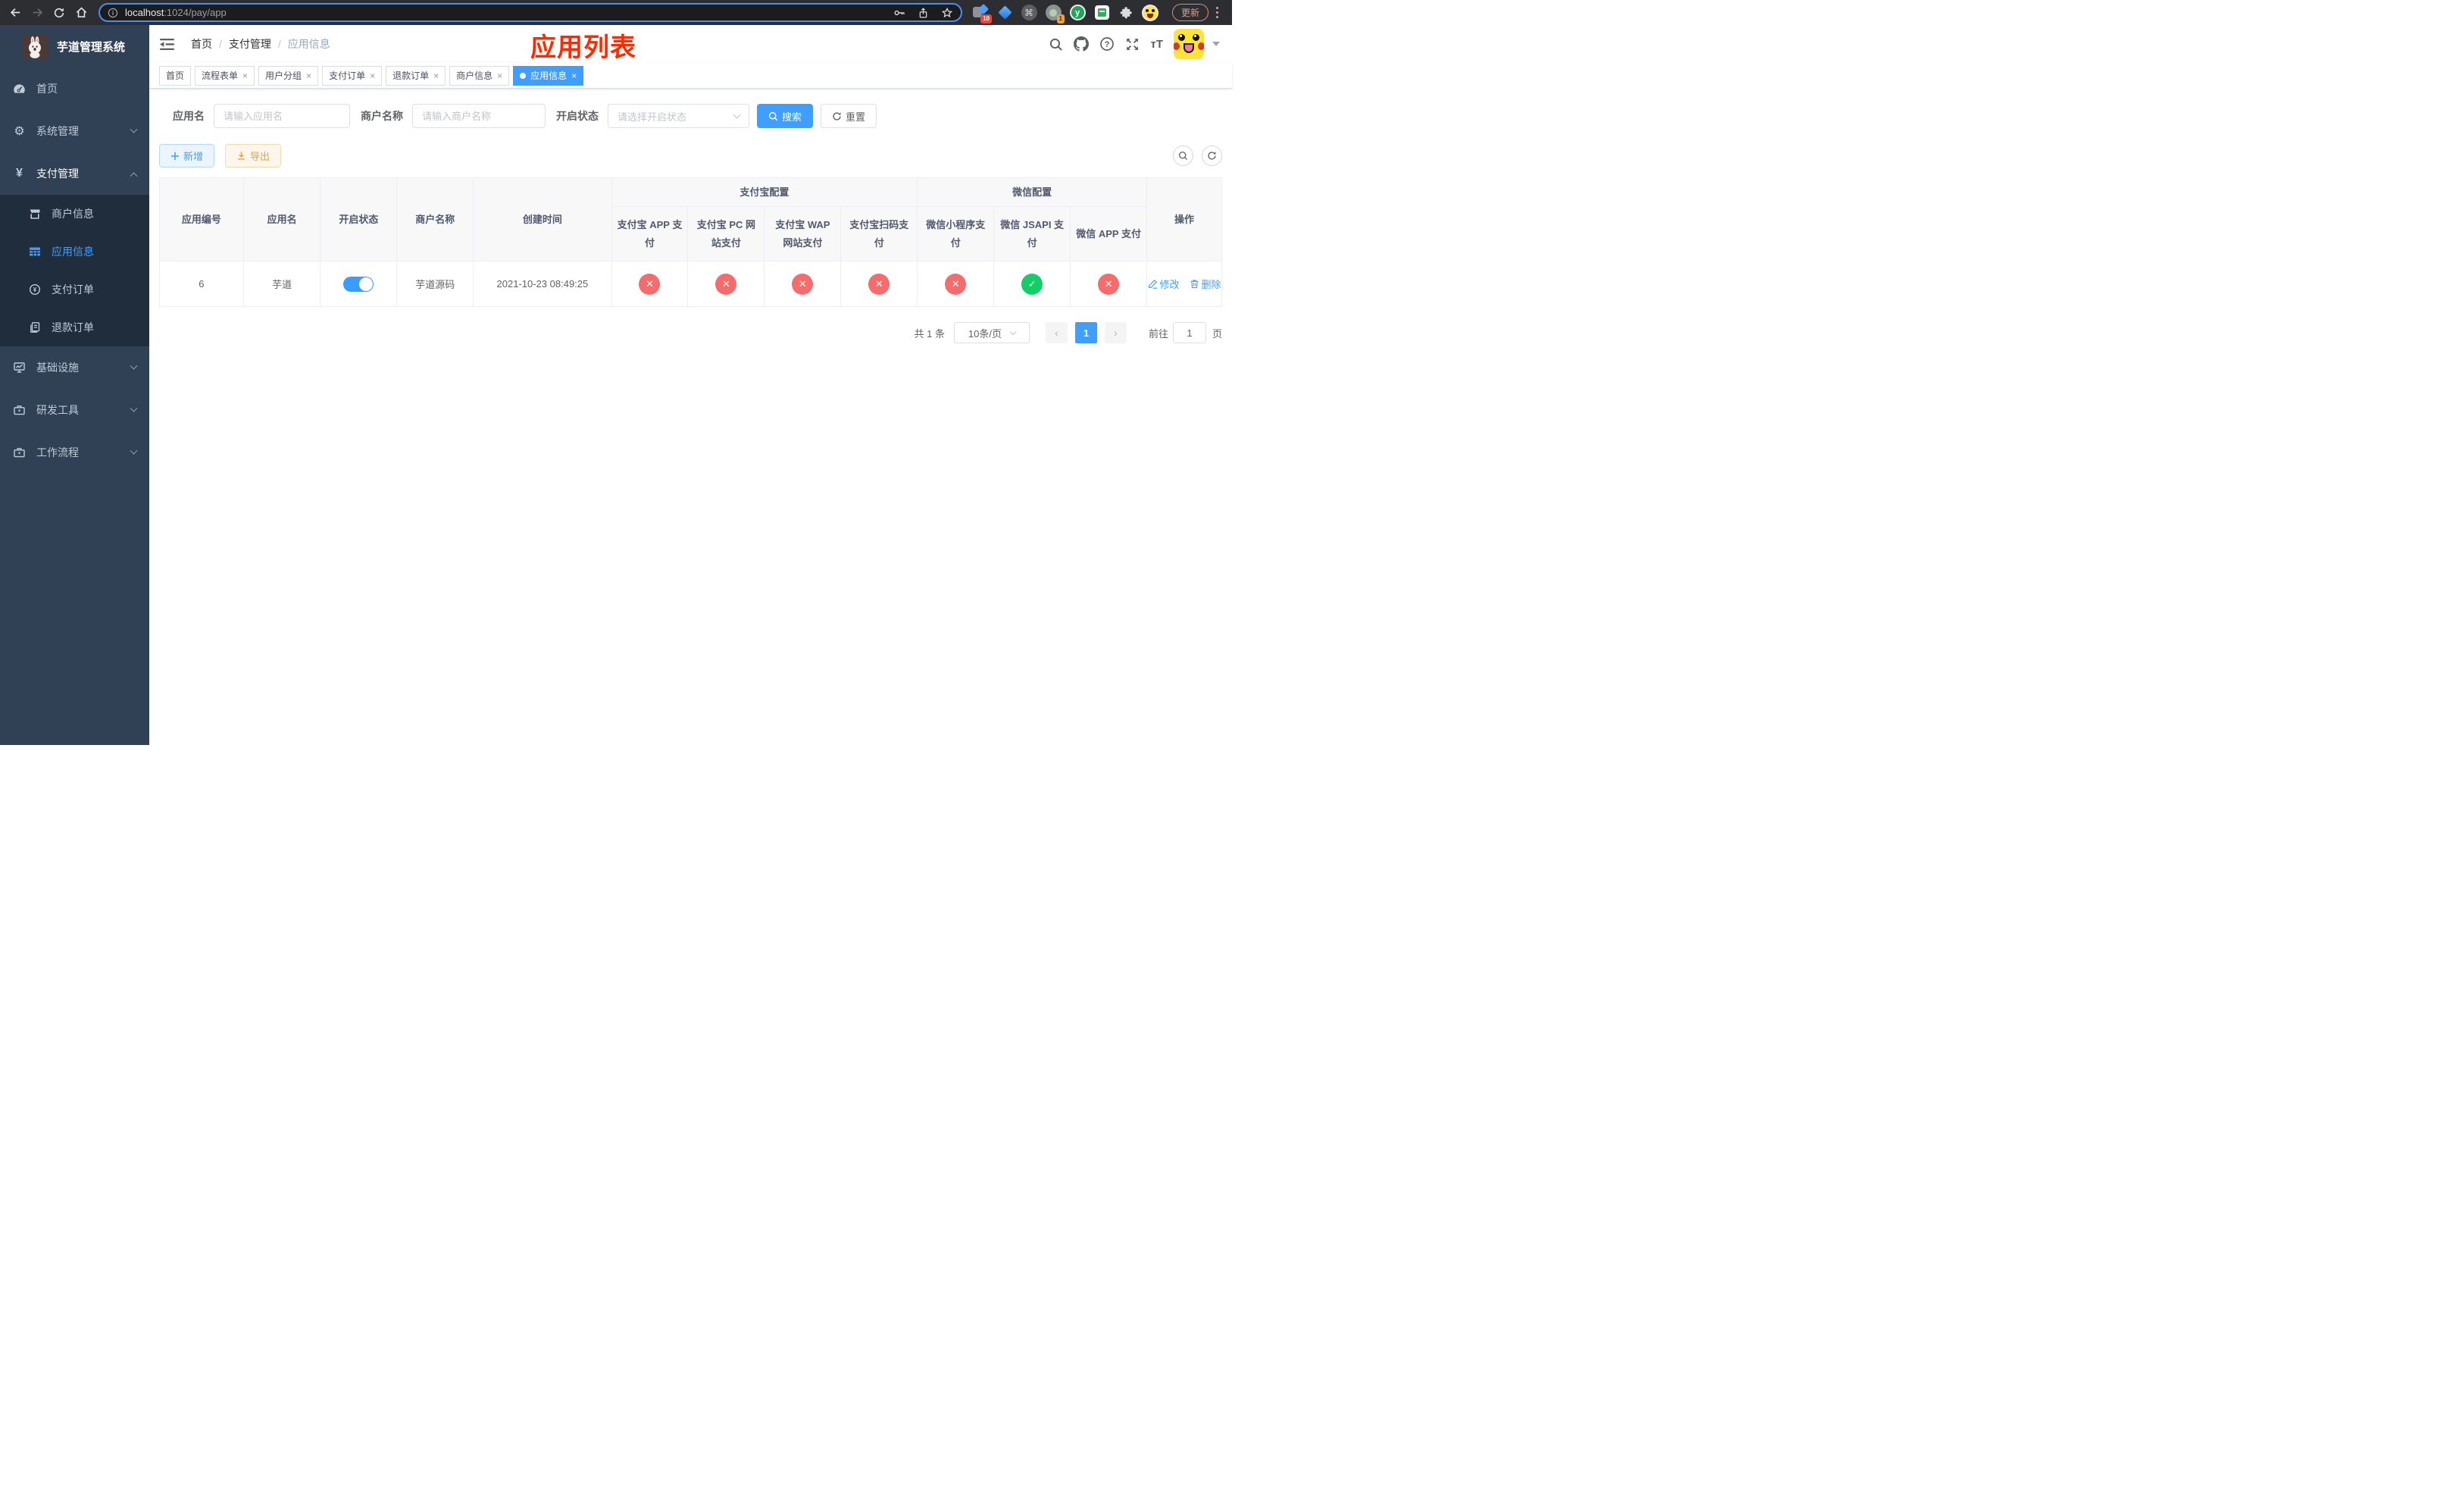  What do you see at coordinates (1055, 14) in the screenshot?
I see `extension-recorder-icon: 1` at bounding box center [1055, 14].